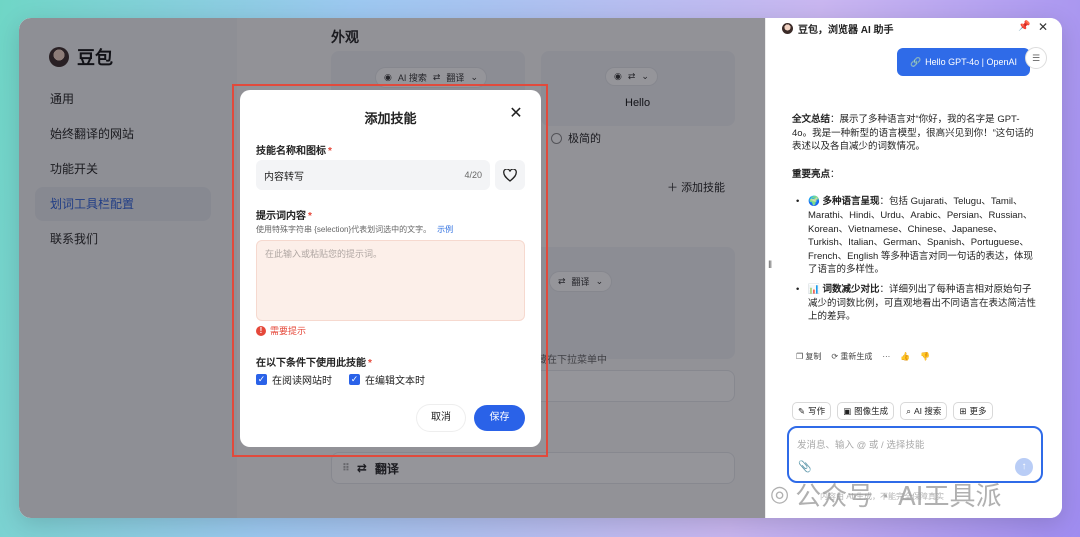  What do you see at coordinates (908, 411) in the screenshot?
I see `search-icon: ⌕` at bounding box center [908, 411].